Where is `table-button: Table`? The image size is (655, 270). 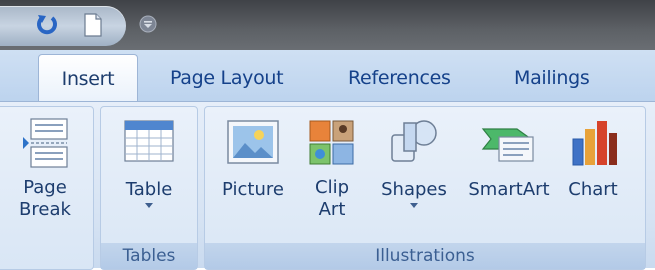 table-button: Table is located at coordinates (149, 161).